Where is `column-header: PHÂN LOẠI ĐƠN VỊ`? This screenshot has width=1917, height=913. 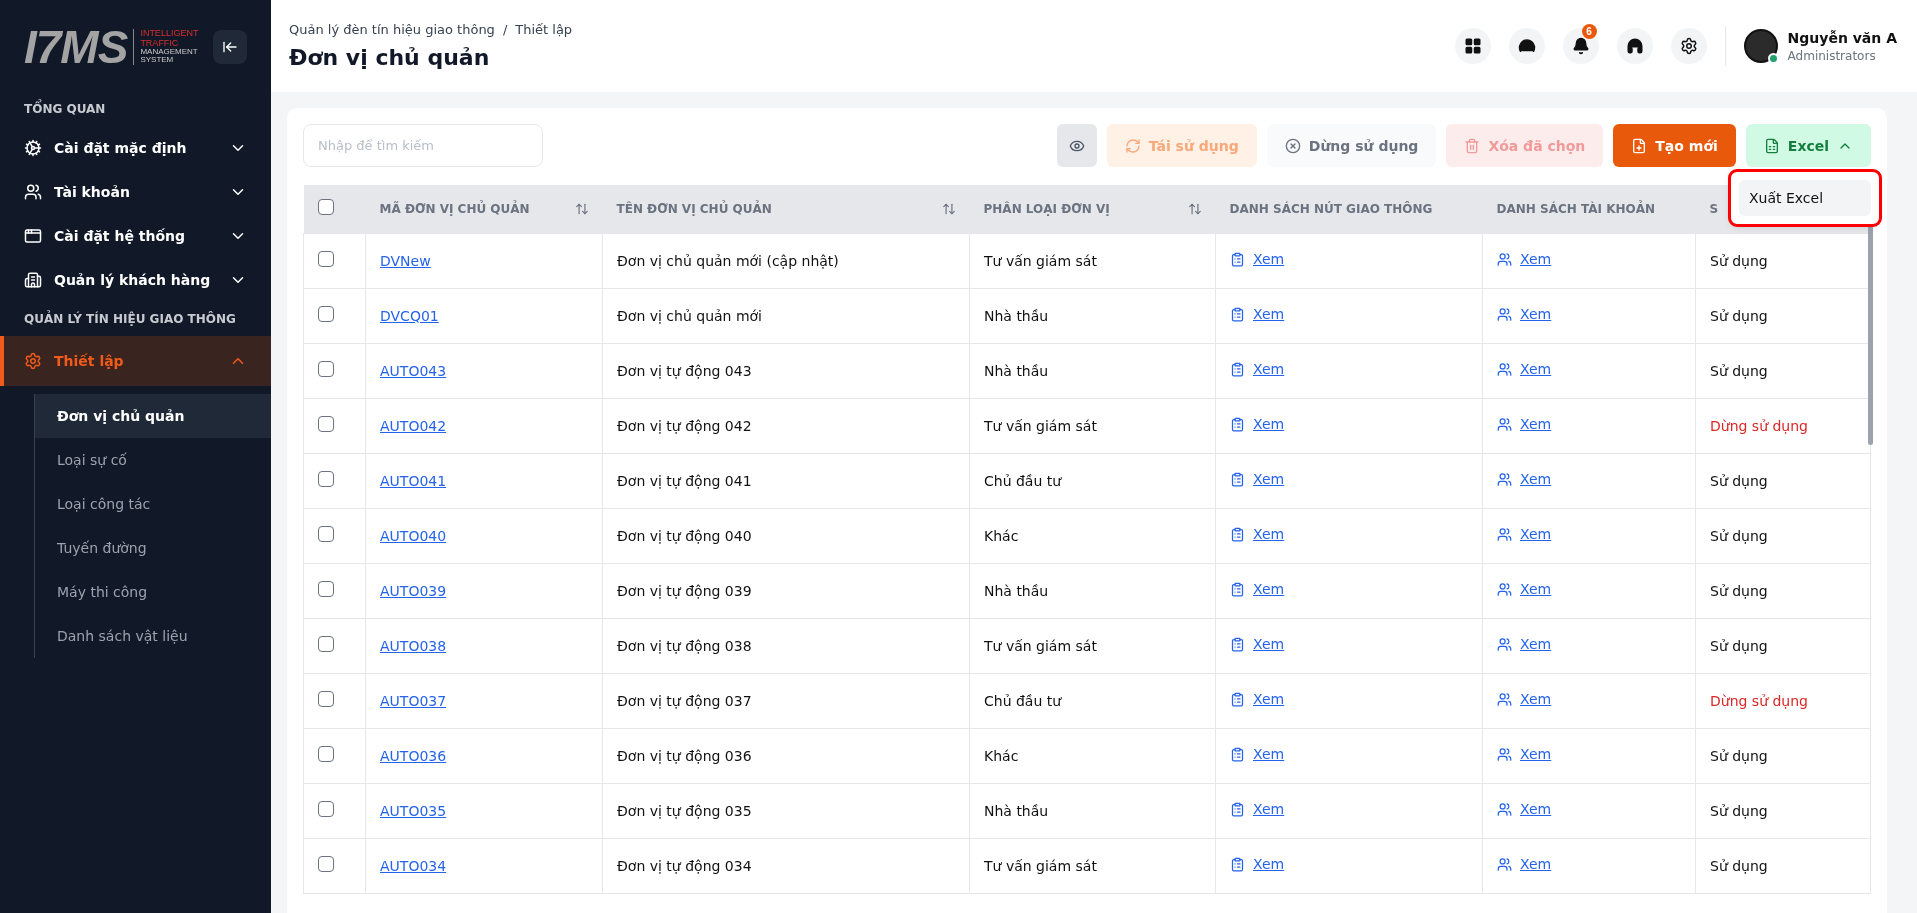 column-header: PHÂN LOẠI ĐƠN VỊ is located at coordinates (1092, 209).